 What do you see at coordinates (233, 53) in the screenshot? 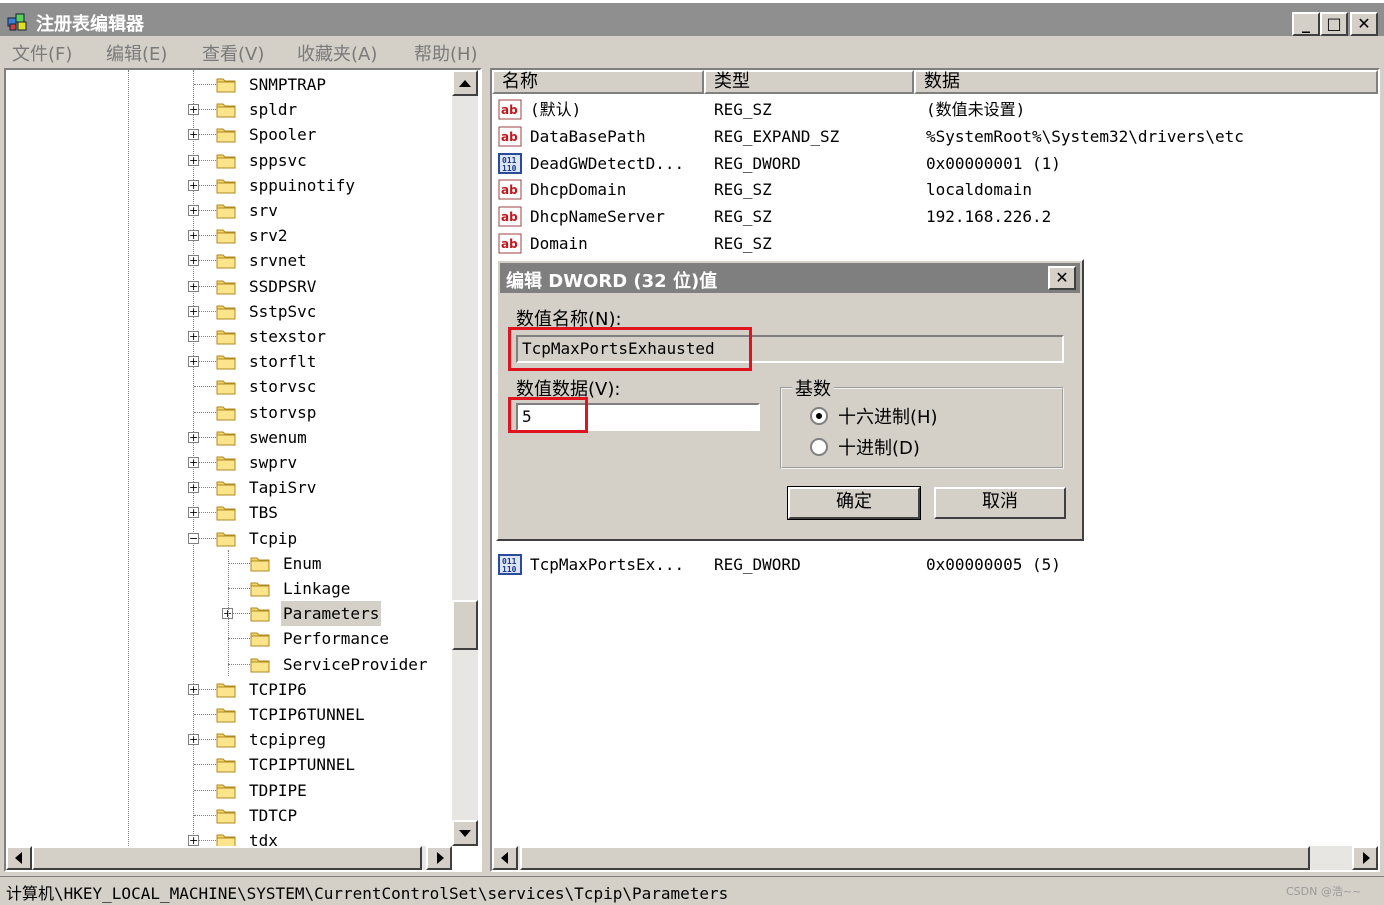
I see `menu-view: 查看(V)` at bounding box center [233, 53].